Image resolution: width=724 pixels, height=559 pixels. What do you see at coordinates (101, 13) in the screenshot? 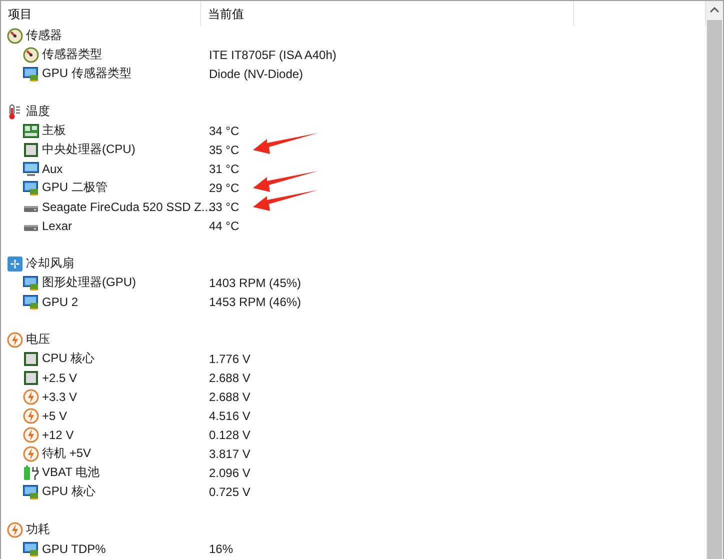
I see `column-header: 项目` at bounding box center [101, 13].